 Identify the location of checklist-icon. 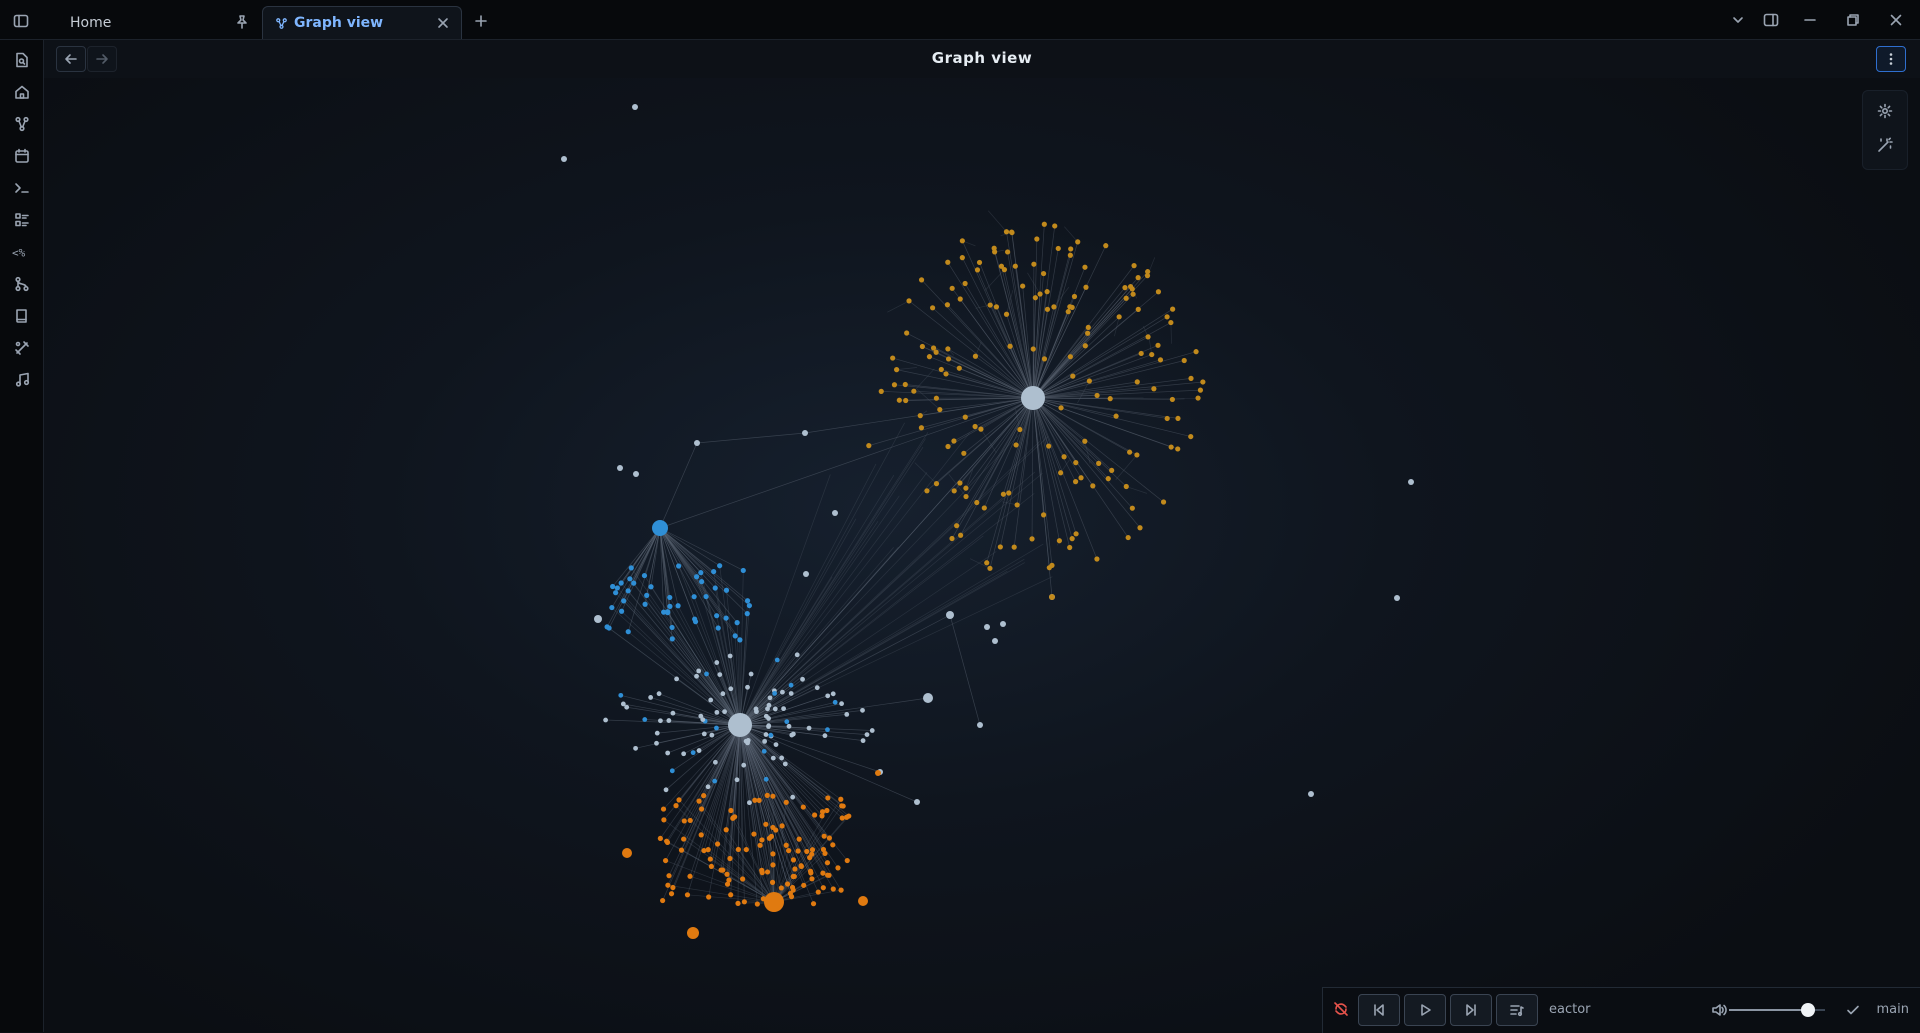
(22, 220).